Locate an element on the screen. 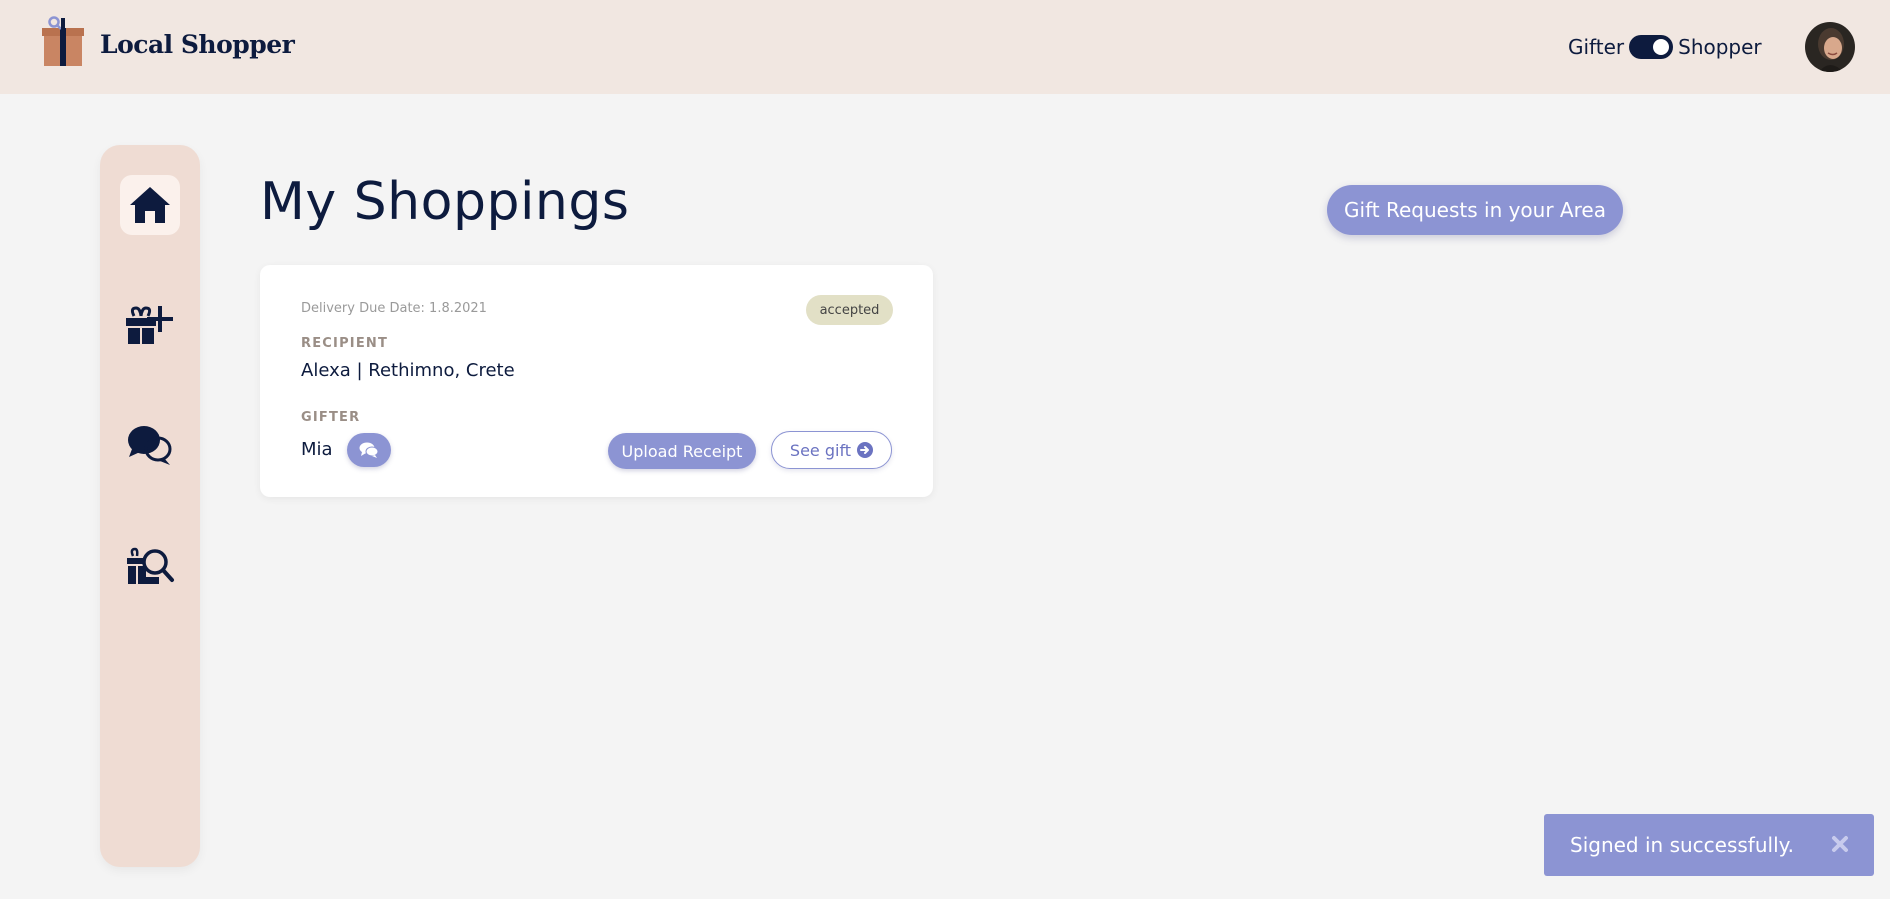 Image resolution: width=1890 pixels, height=899 pixels. toggle-knob is located at coordinates (1661, 47).